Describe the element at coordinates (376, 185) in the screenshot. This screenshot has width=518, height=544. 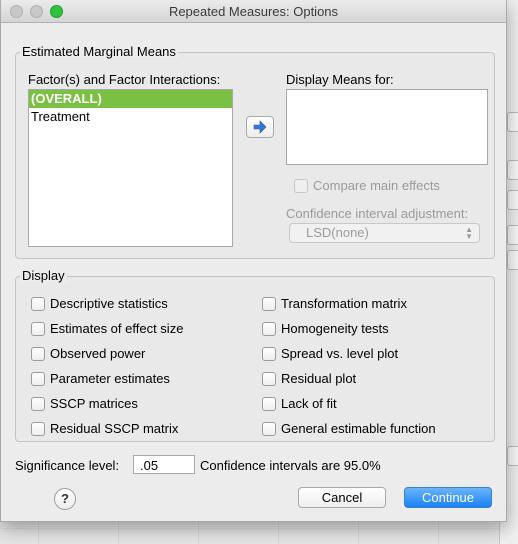
I see `compare-main-effects-label: Compare main effects` at that location.